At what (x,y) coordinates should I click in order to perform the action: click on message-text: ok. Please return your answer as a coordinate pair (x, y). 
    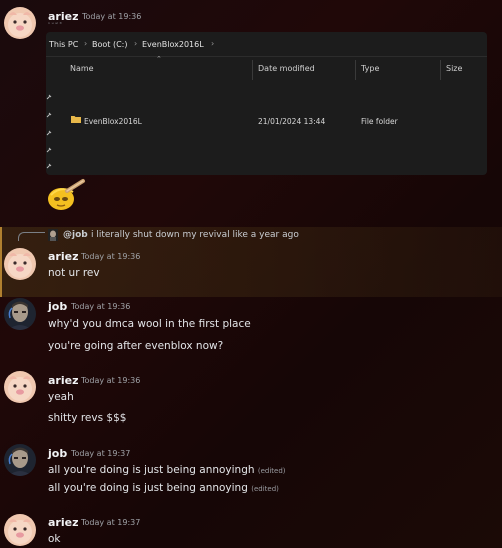
    Looking at the image, I should click on (54, 539).